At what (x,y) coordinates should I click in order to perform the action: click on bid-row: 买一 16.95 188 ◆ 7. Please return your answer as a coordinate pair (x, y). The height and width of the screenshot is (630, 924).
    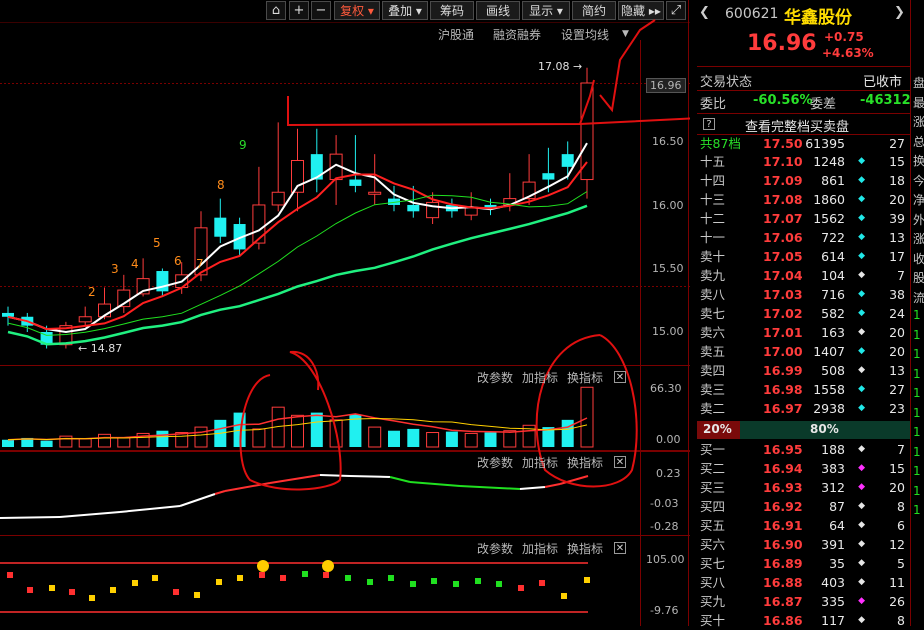
    Looking at the image, I should click on (803, 449).